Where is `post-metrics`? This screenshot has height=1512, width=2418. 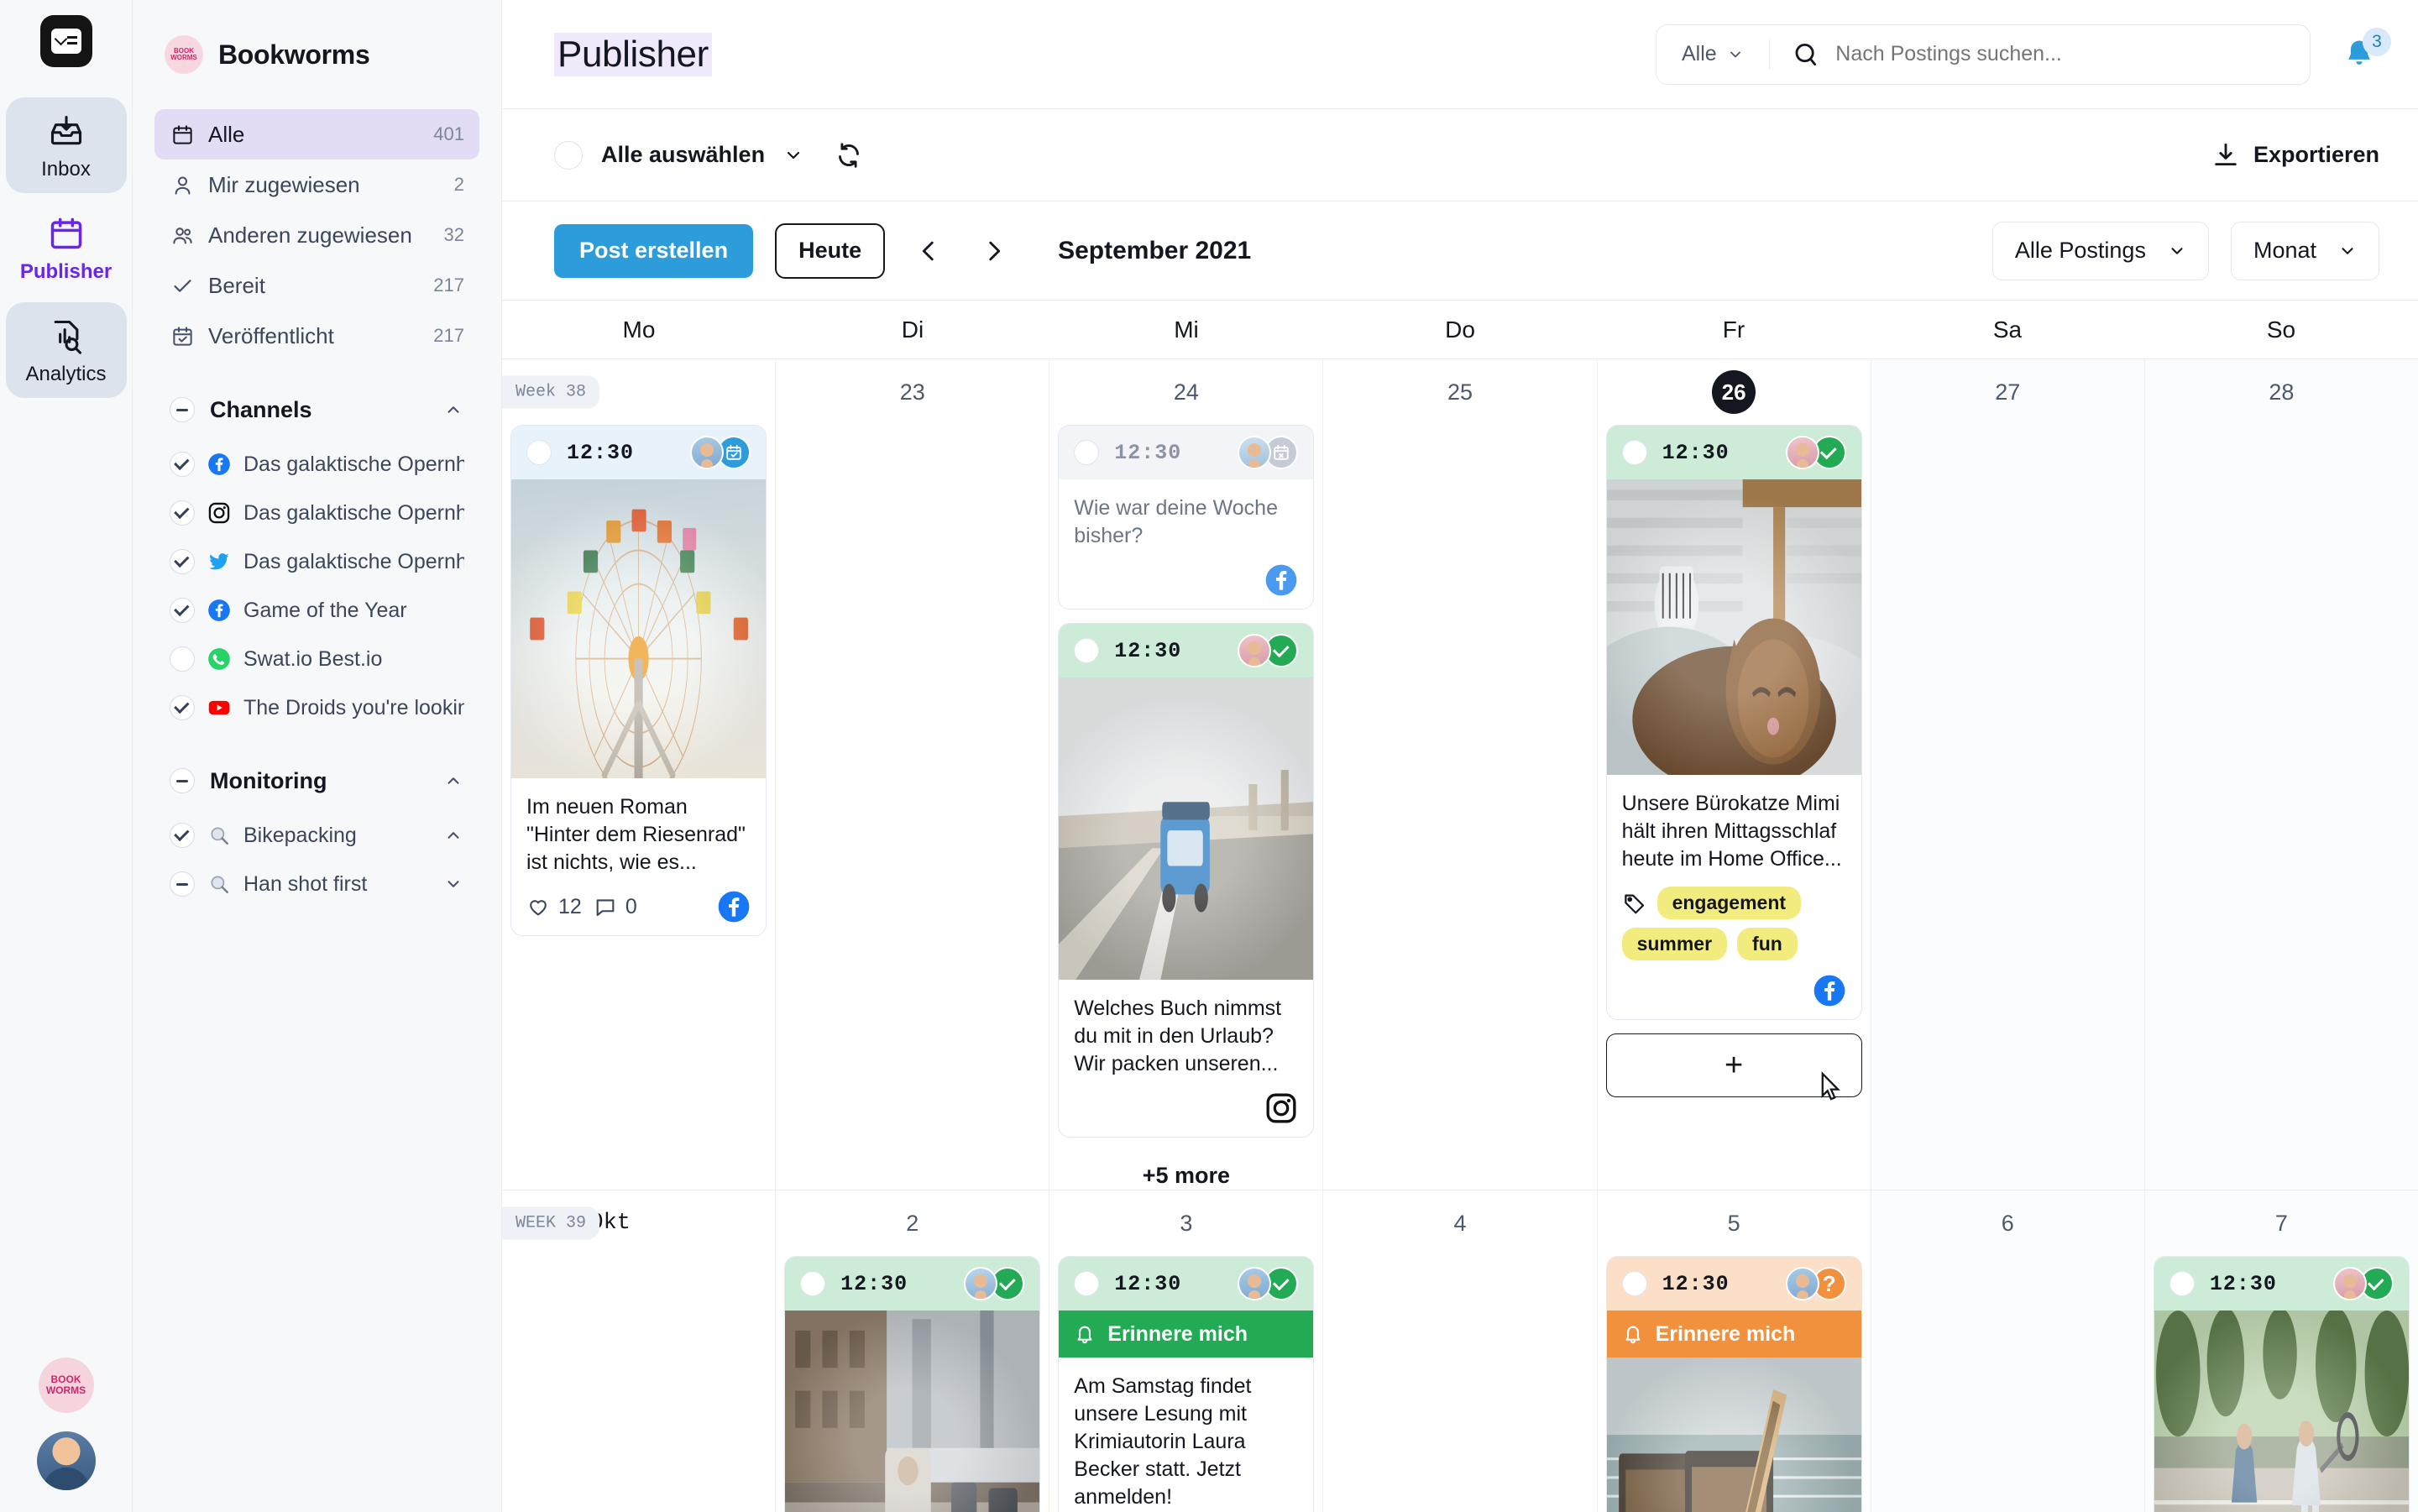
post-metrics is located at coordinates (1186, 1108).